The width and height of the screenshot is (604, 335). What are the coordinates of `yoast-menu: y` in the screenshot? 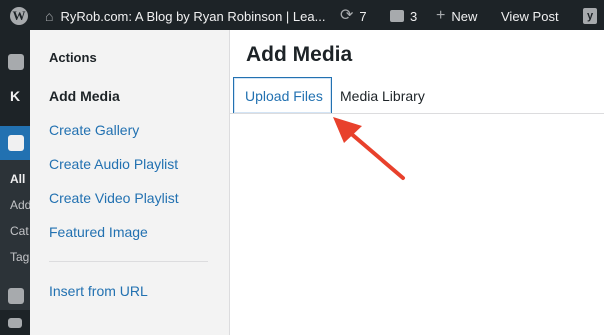 It's located at (590, 16).